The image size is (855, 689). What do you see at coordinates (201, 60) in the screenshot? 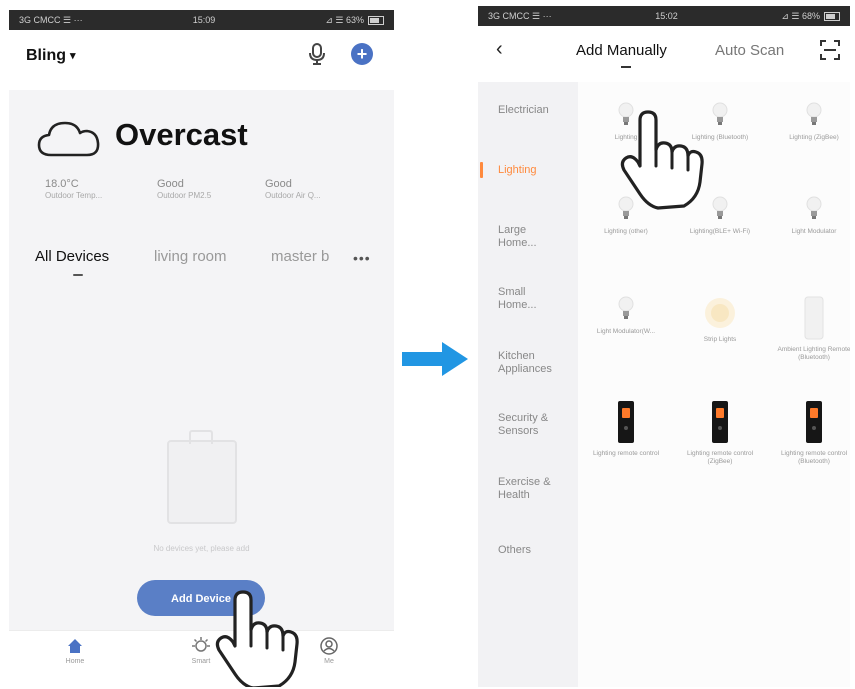
I see `home-header: Bling ▾ +` at bounding box center [201, 60].